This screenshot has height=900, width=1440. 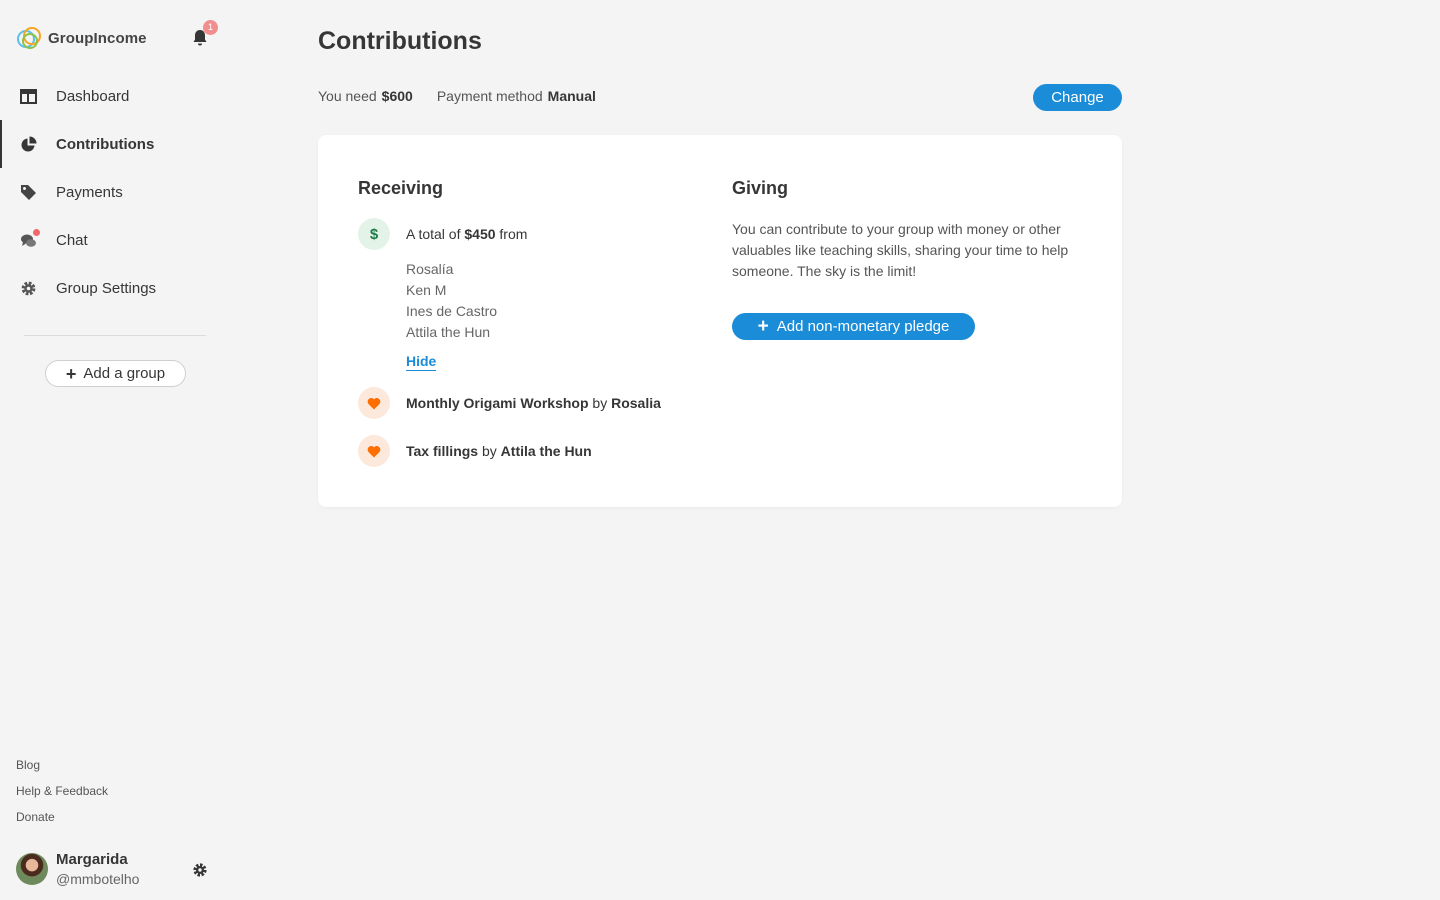 What do you see at coordinates (499, 451) in the screenshot?
I see `pledge-row: Tax fillings by Attila the Hun` at bounding box center [499, 451].